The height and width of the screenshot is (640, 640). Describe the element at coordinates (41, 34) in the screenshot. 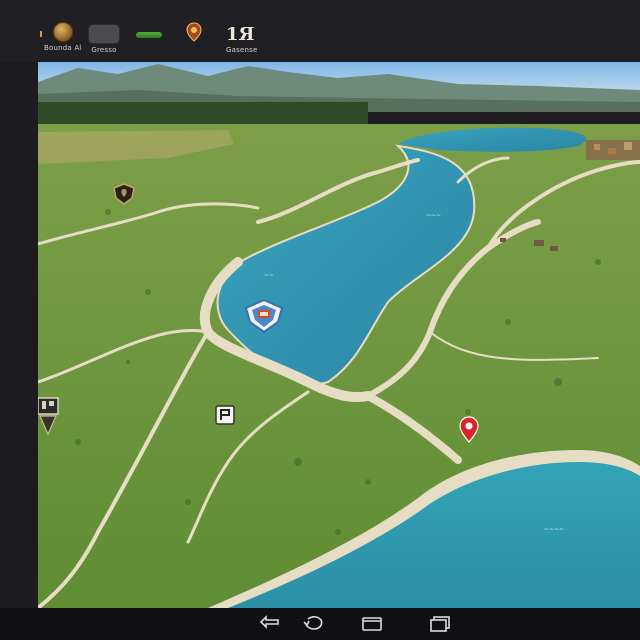

I see `divider-tick` at that location.